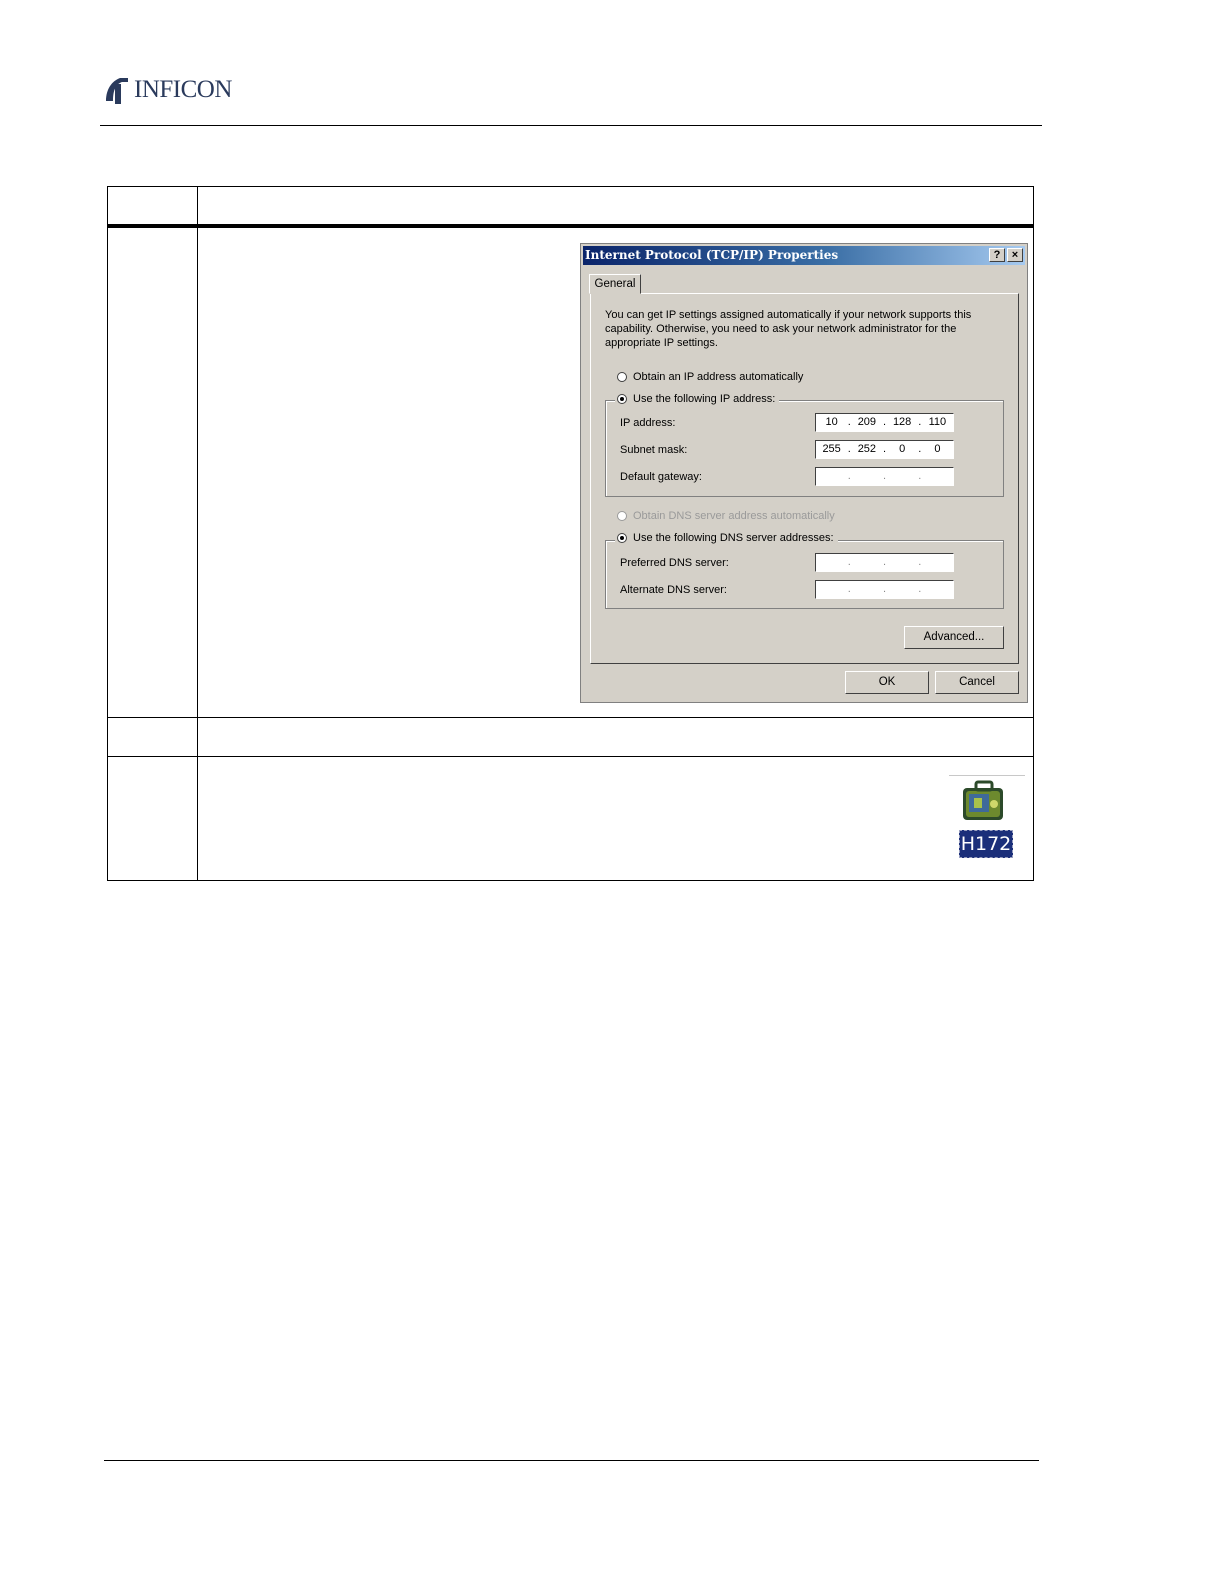  Describe the element at coordinates (997, 255) in the screenshot. I see `help-button: ?` at that location.